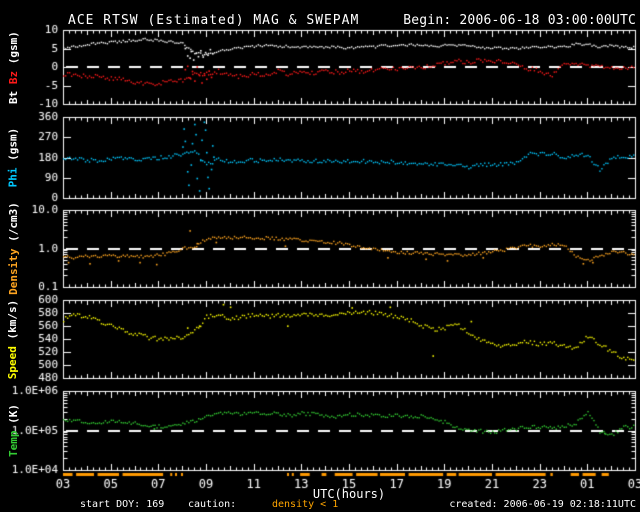 The height and width of the screenshot is (512, 640). Describe the element at coordinates (212, 504) in the screenshot. I see `footer-caution-label: caution:` at that location.